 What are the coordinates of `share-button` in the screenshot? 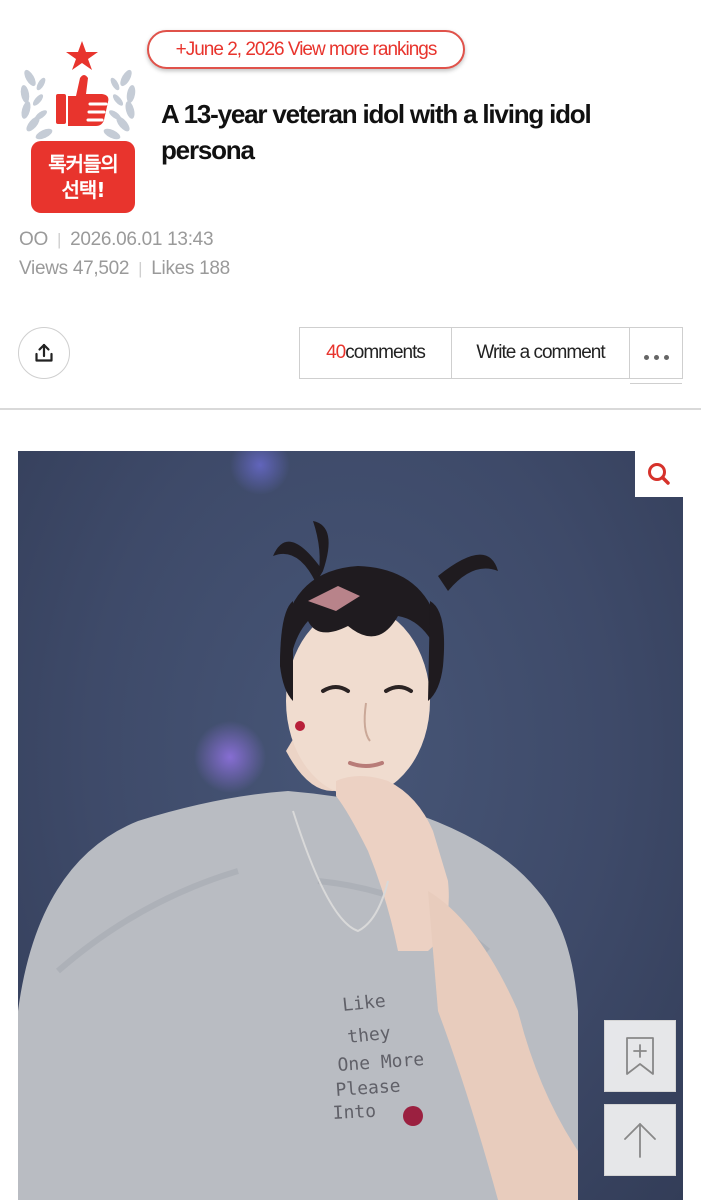 It's located at (44, 353).